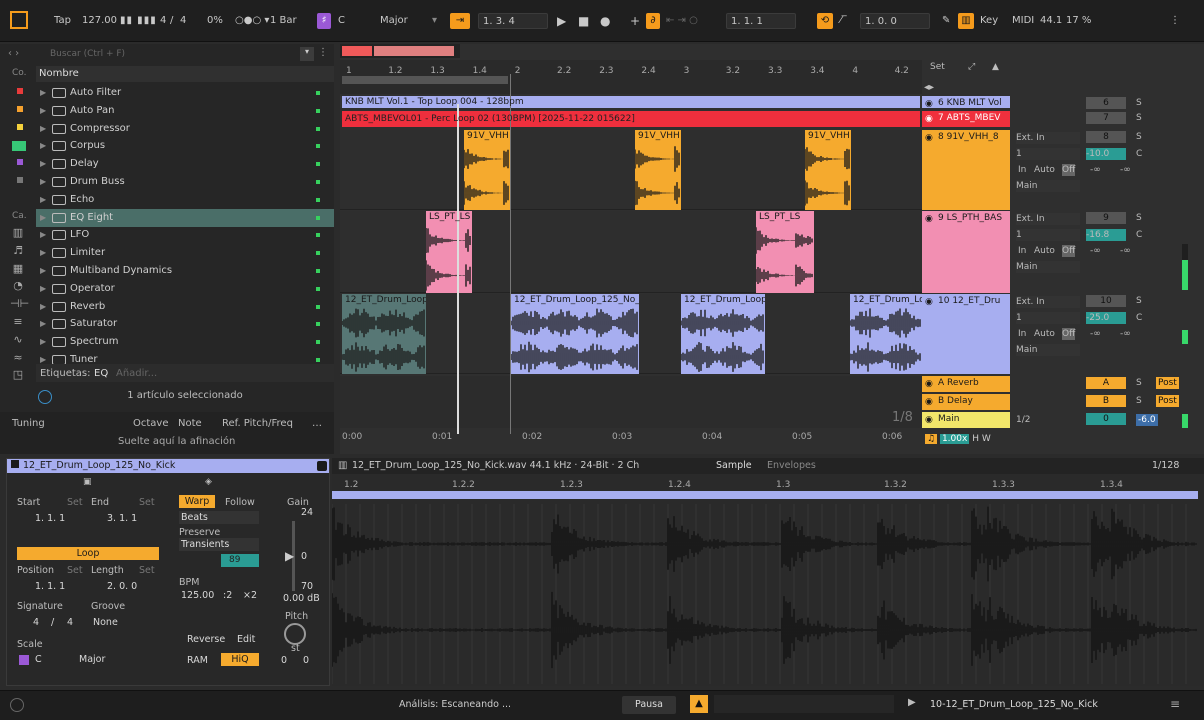 This screenshot has width=1204, height=720. I want to click on send-a: -∞, so click(1095, 251).